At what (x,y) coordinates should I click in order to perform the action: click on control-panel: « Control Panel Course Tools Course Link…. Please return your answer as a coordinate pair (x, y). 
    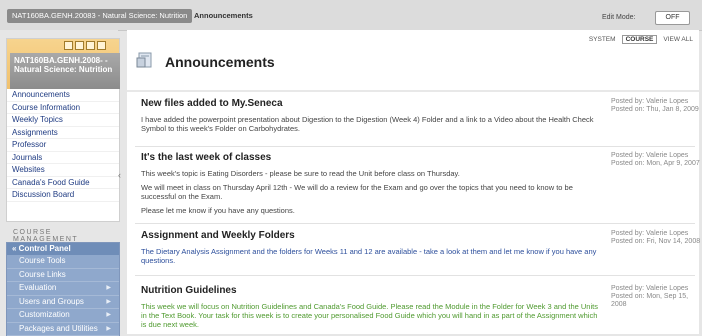
    Looking at the image, I should click on (63, 289).